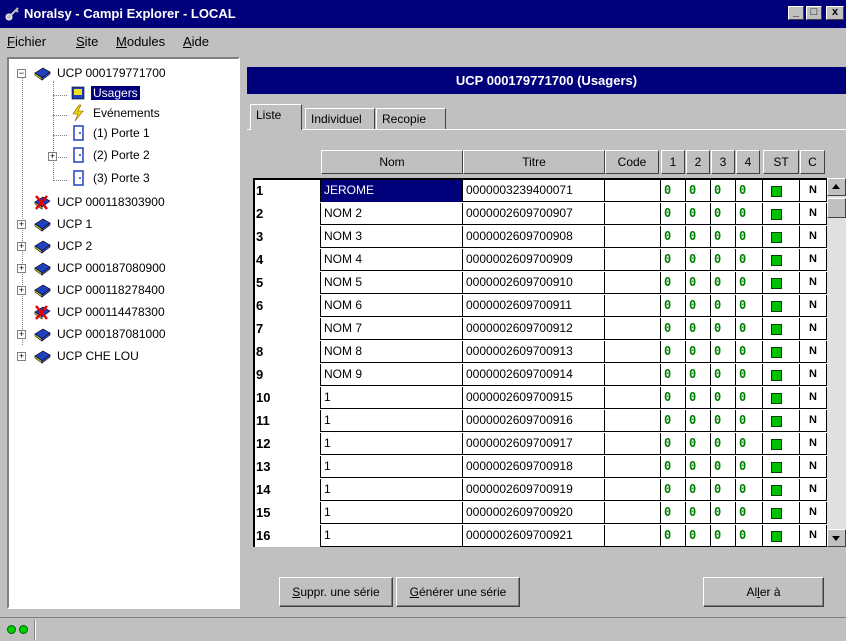 The height and width of the screenshot is (641, 846). I want to click on cell-row-number: 13, so click(288, 467).